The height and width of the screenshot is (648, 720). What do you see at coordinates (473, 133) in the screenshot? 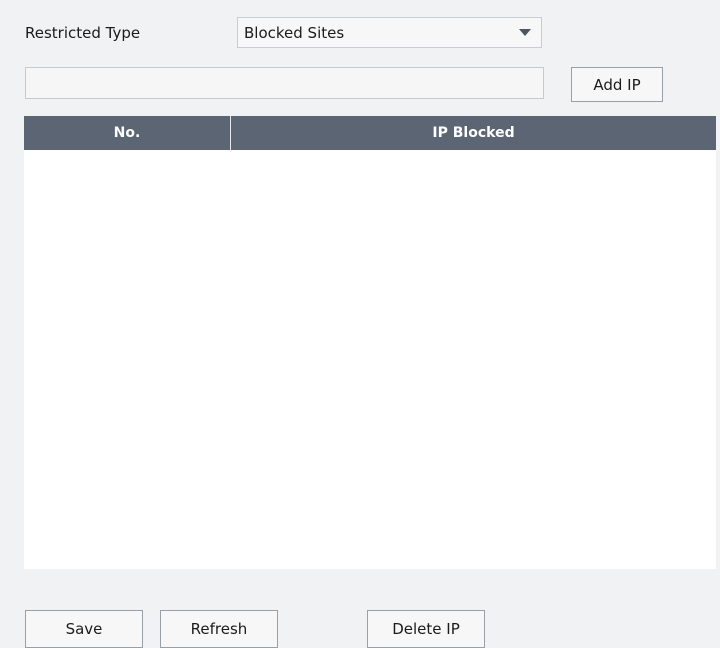
I see `column-header-ip-blocked: IP Blocked` at bounding box center [473, 133].